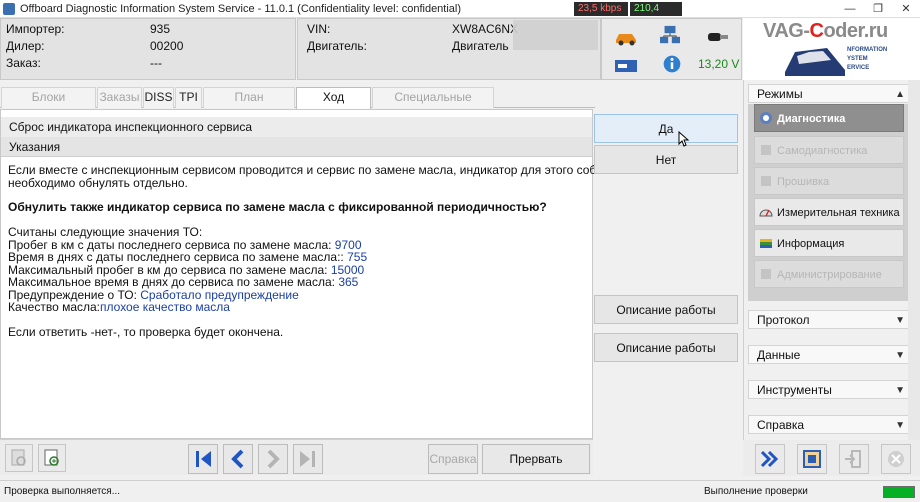 The width and height of the screenshot is (920, 502). I want to click on status-right: Выполнение проверки, so click(756, 491).